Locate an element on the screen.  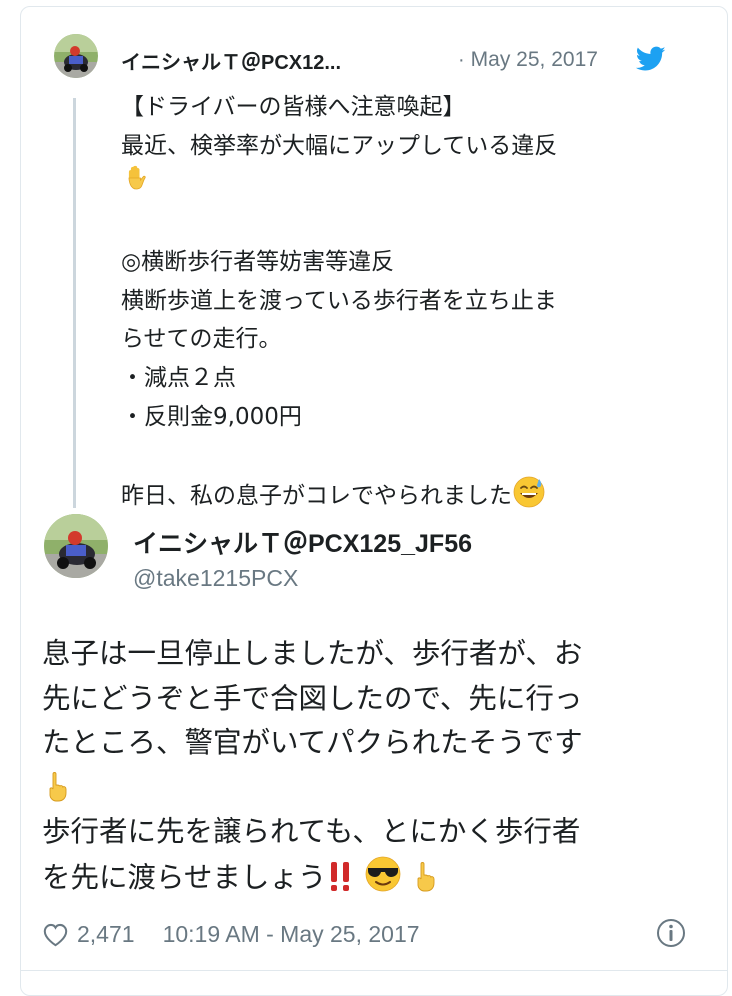
quoted-tweet-date: May 25, 2017 is located at coordinates (534, 60).